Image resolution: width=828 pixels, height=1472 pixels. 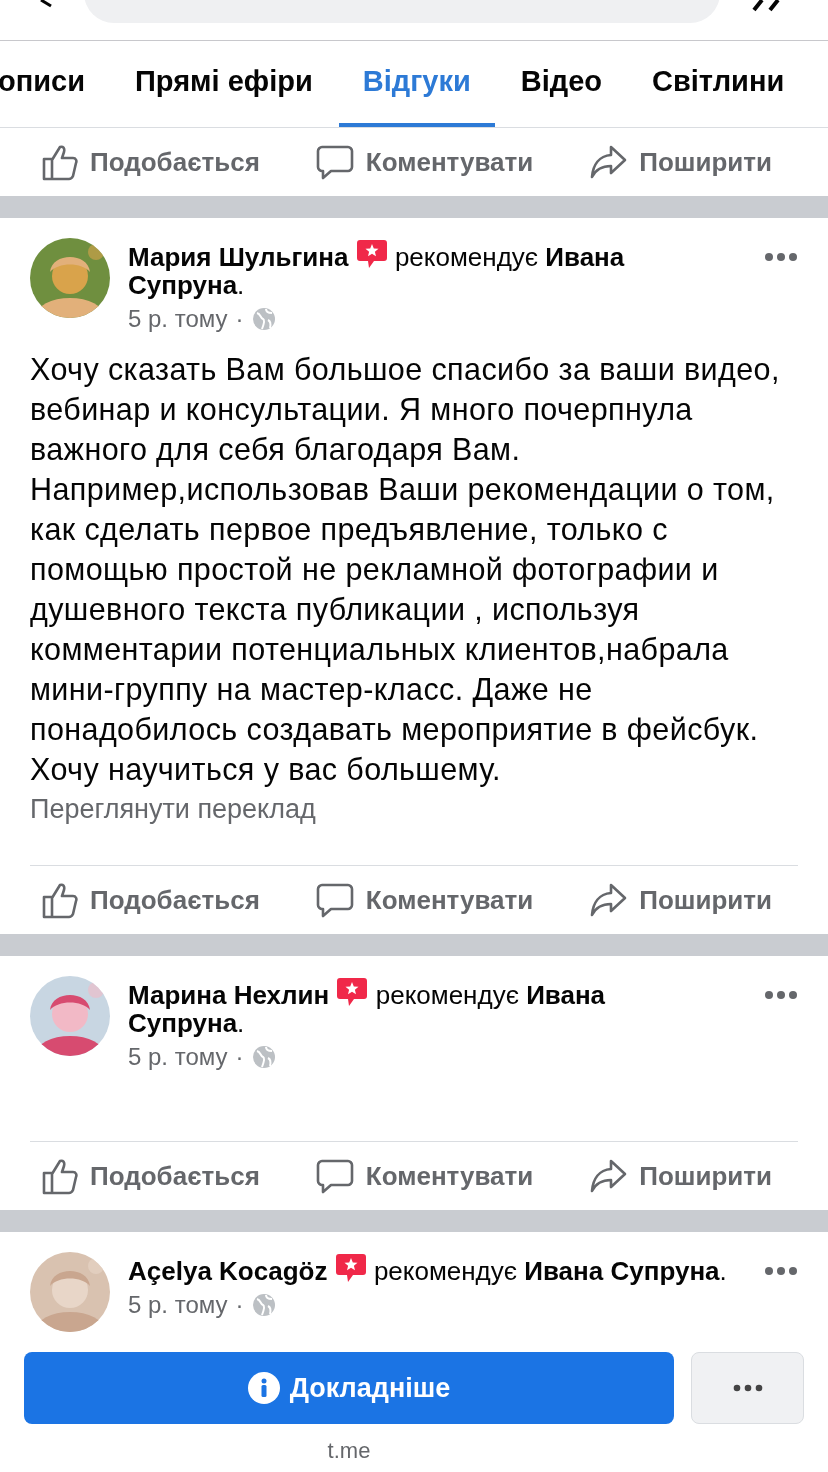 I want to click on translation-link: Переглянути переклад, so click(x=173, y=809).